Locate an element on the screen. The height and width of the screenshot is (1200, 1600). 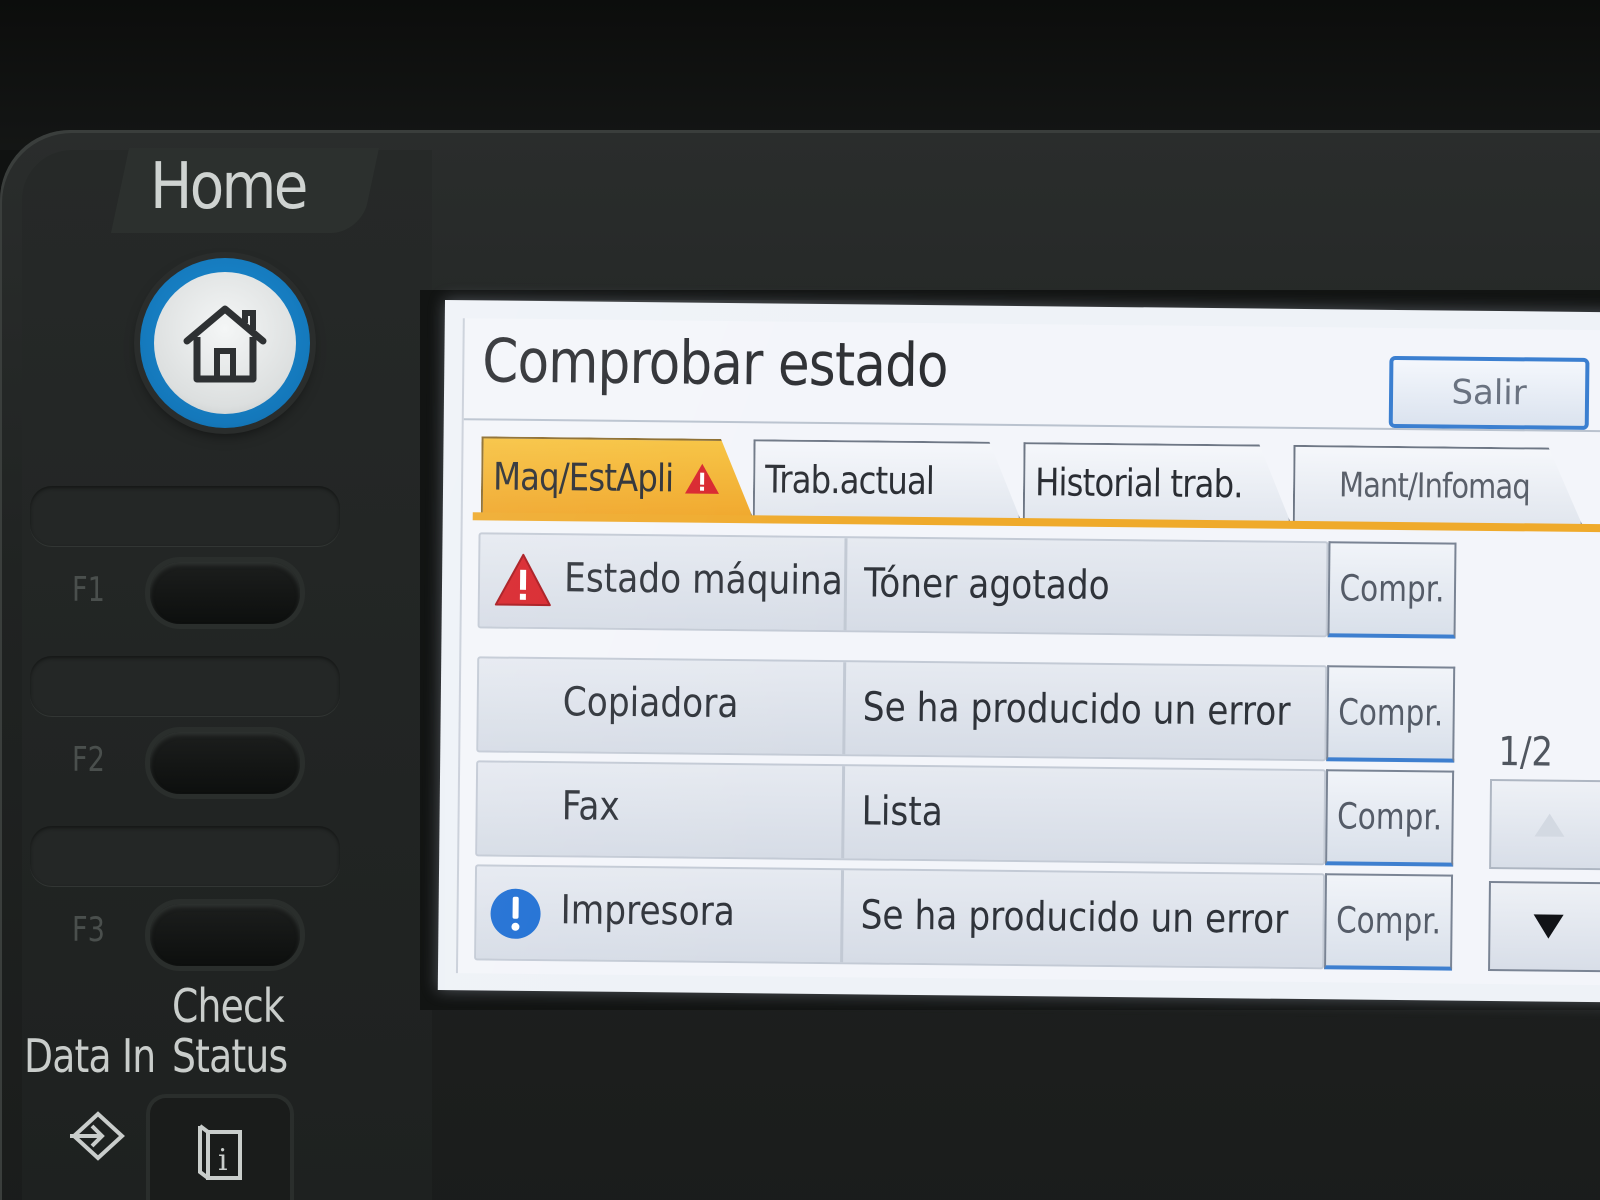
scroll-up-button is located at coordinates (1544, 824).